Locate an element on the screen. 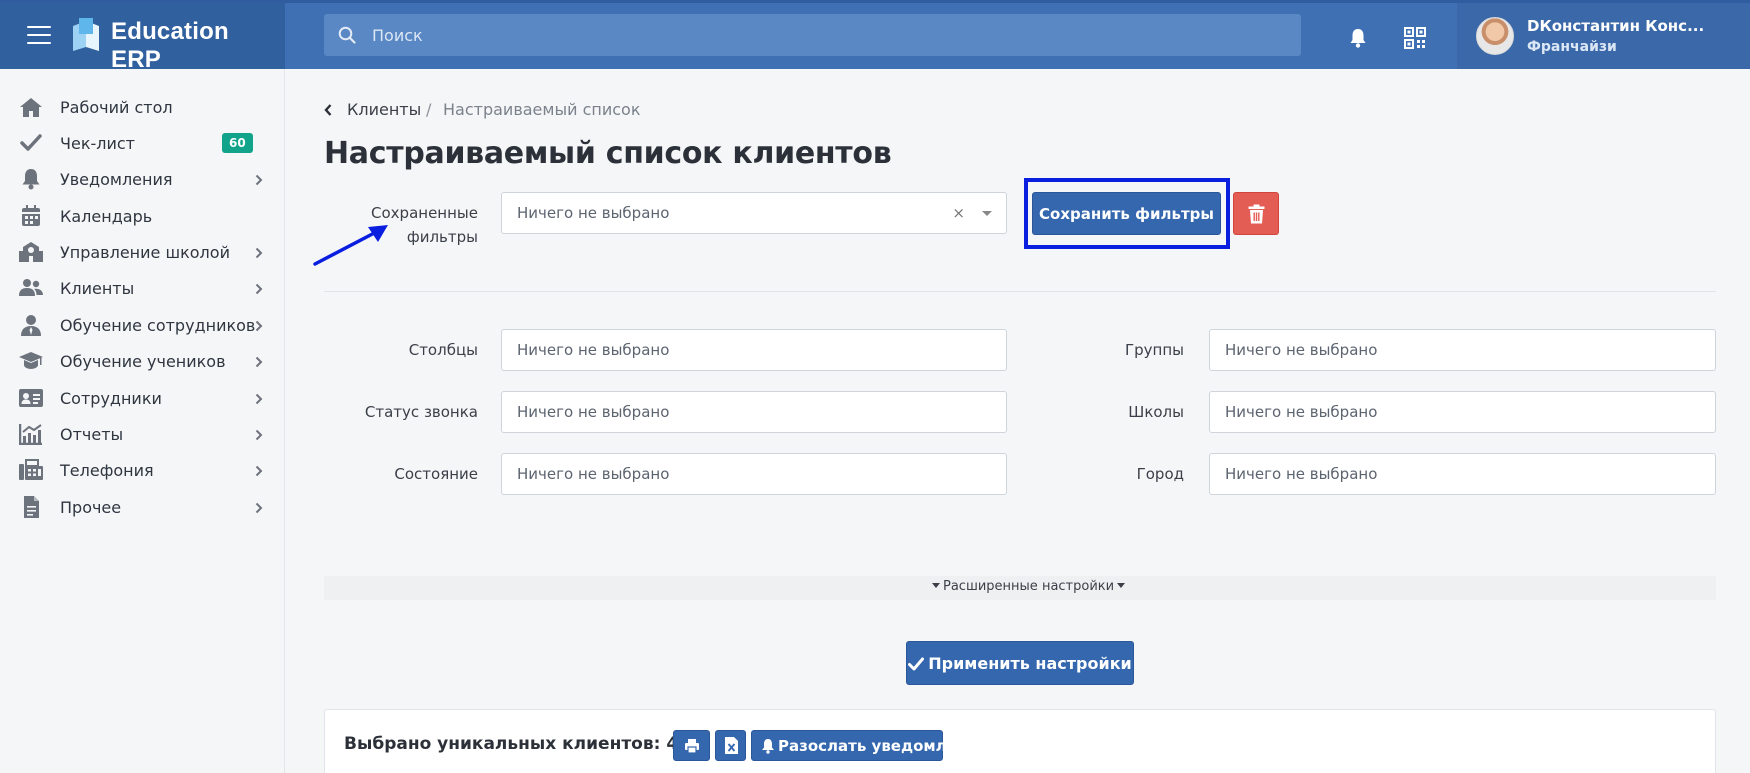 Image resolution: width=1750 pixels, height=773 pixels. sidebar-item-label: Обучение учеников is located at coordinates (143, 361).